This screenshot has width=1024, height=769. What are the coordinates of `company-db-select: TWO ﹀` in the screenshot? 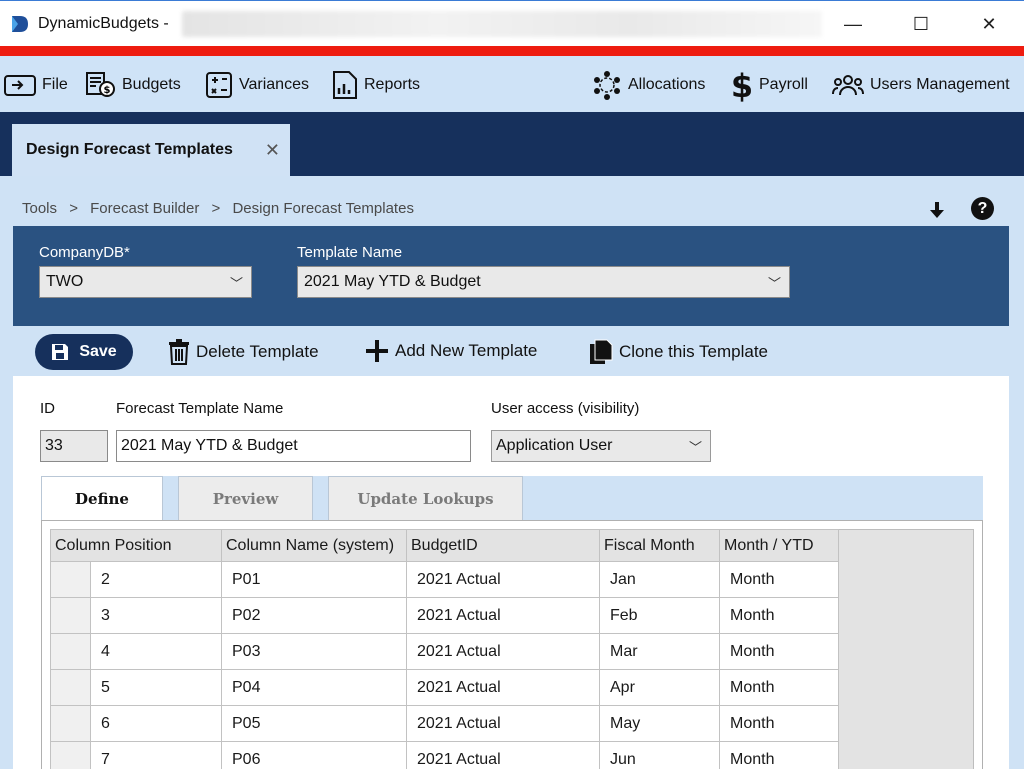 It's located at (145, 282).